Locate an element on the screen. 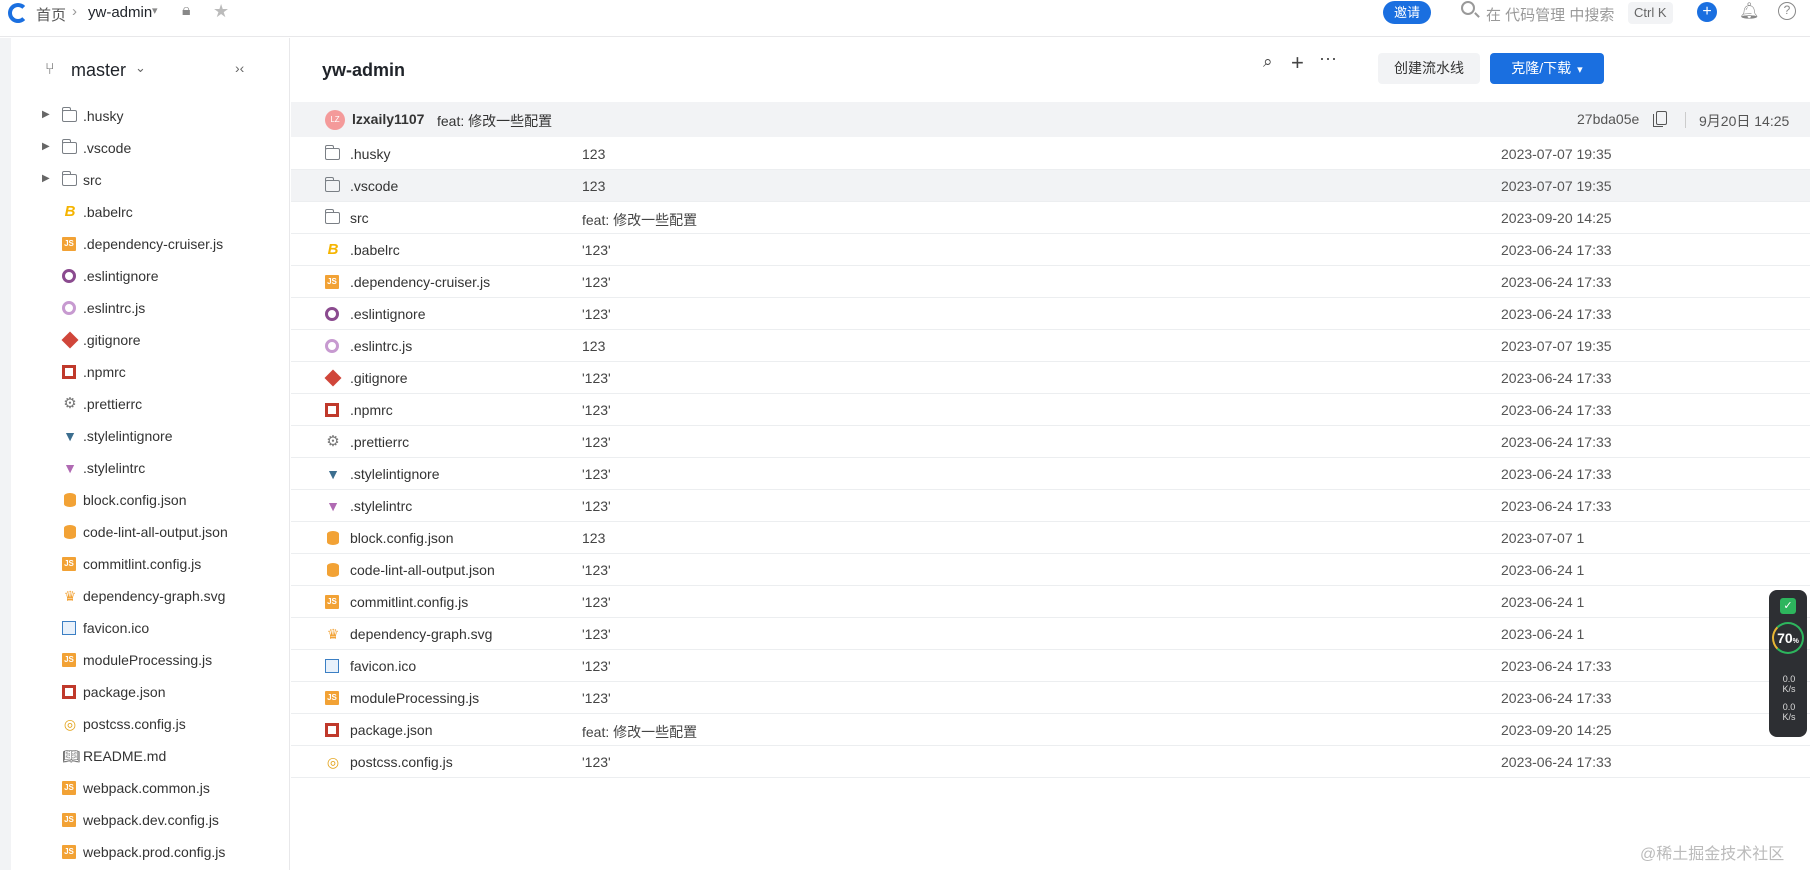 This screenshot has height=870, width=1810. file-name: .eslintrc.js is located at coordinates (381, 346).